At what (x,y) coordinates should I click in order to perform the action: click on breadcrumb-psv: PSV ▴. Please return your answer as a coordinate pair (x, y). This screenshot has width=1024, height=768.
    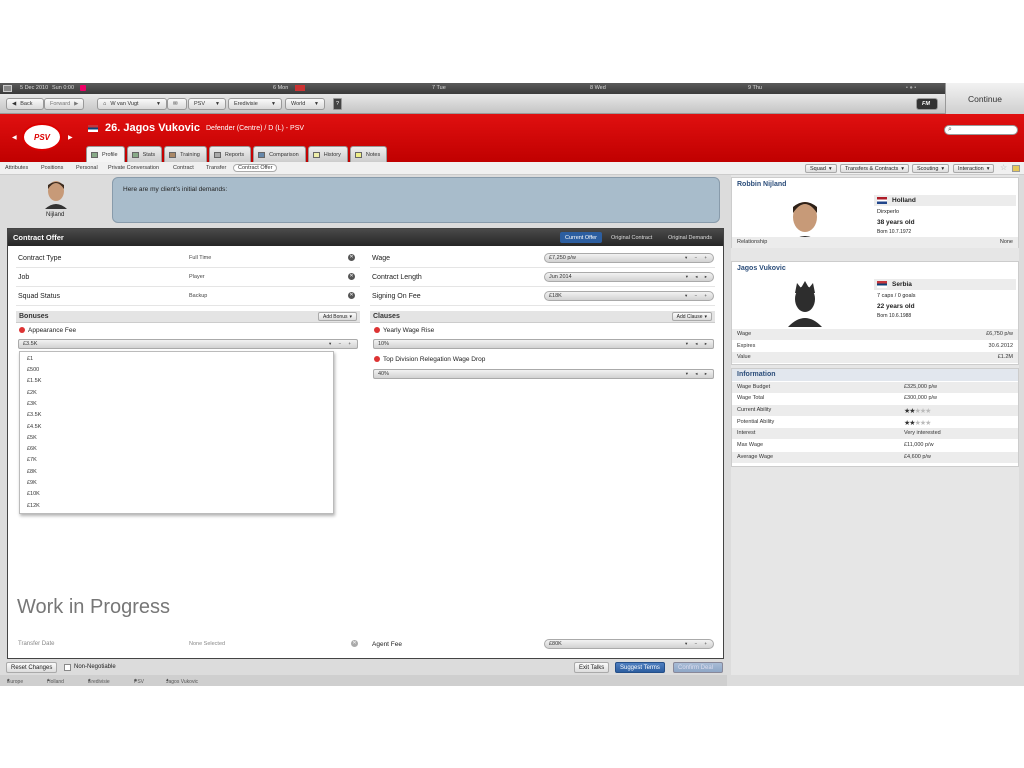
    Looking at the image, I should click on (139, 681).